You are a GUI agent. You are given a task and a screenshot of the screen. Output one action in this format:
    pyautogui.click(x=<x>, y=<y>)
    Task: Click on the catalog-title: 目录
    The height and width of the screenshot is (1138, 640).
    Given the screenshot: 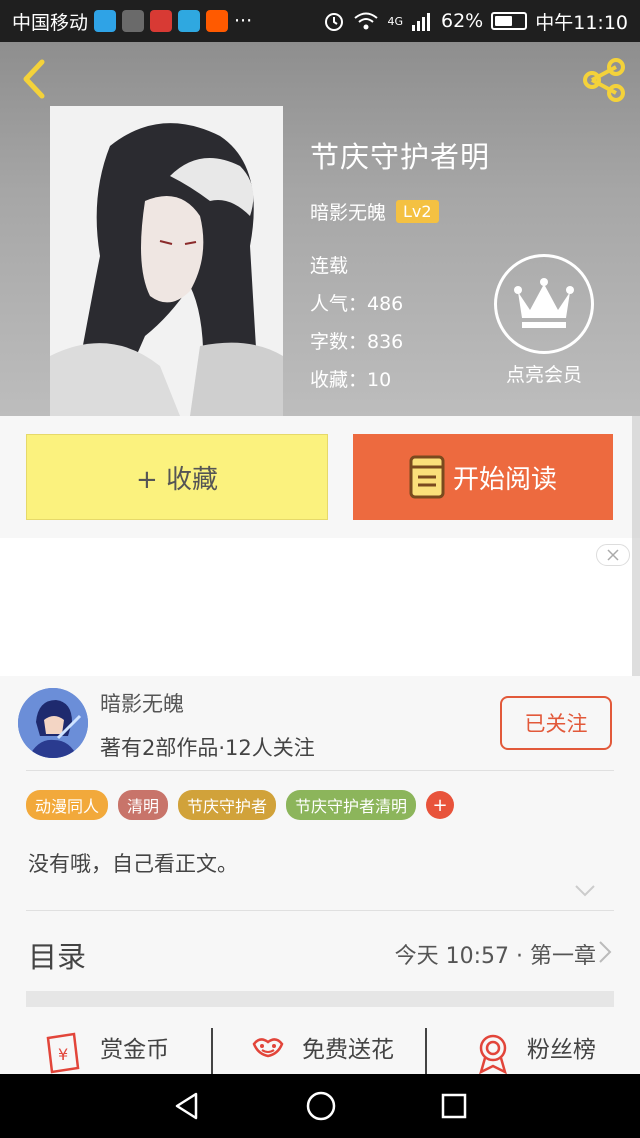 What is the action you would take?
    pyautogui.click(x=57, y=955)
    